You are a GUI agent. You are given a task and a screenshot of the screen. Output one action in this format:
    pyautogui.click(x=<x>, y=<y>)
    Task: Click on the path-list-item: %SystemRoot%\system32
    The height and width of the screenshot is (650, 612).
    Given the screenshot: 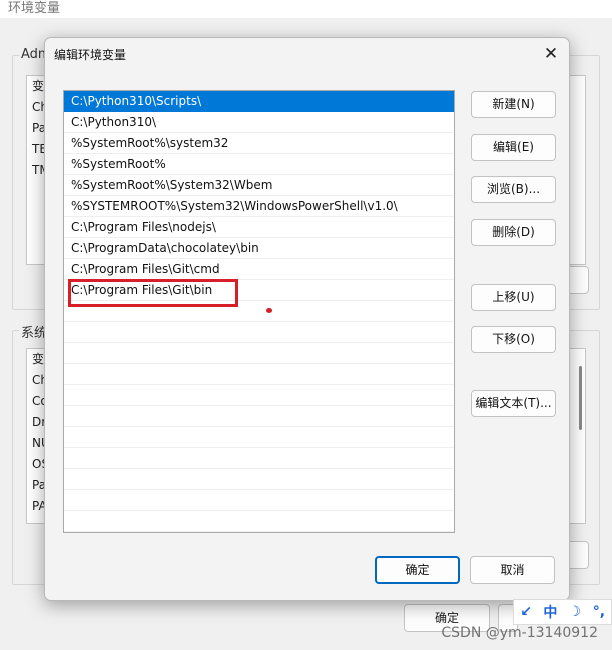 What is the action you would take?
    pyautogui.click(x=259, y=143)
    